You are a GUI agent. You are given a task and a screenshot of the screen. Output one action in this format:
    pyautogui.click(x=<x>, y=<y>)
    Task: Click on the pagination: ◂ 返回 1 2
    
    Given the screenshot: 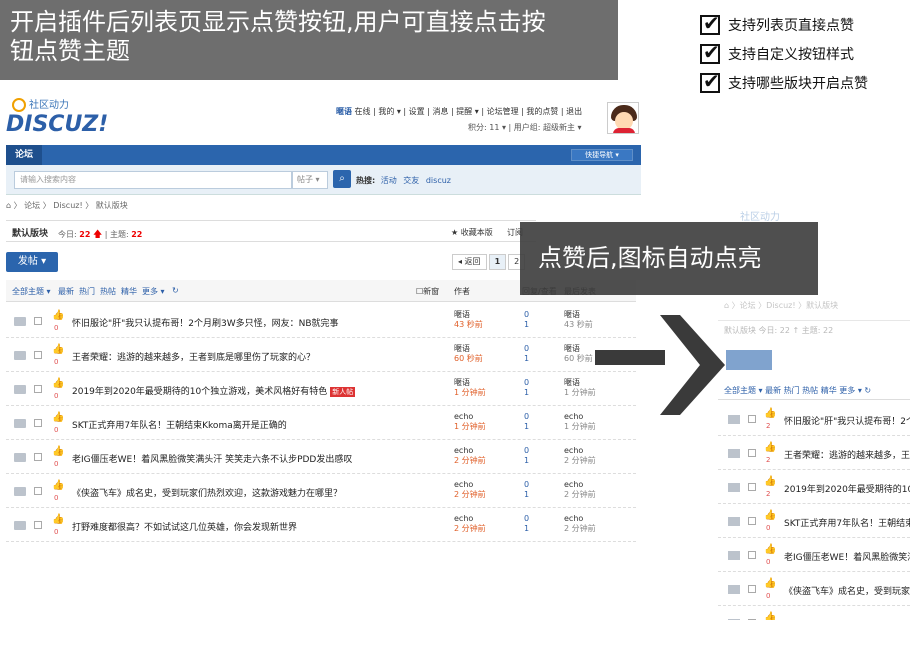 What is the action you would take?
    pyautogui.click(x=489, y=263)
    